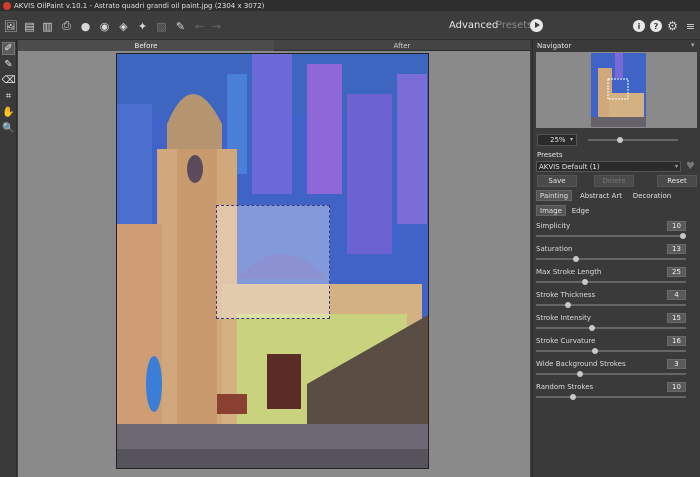 This screenshot has width=700, height=477. Describe the element at coordinates (536, 25) in the screenshot. I see `run-icon` at that location.